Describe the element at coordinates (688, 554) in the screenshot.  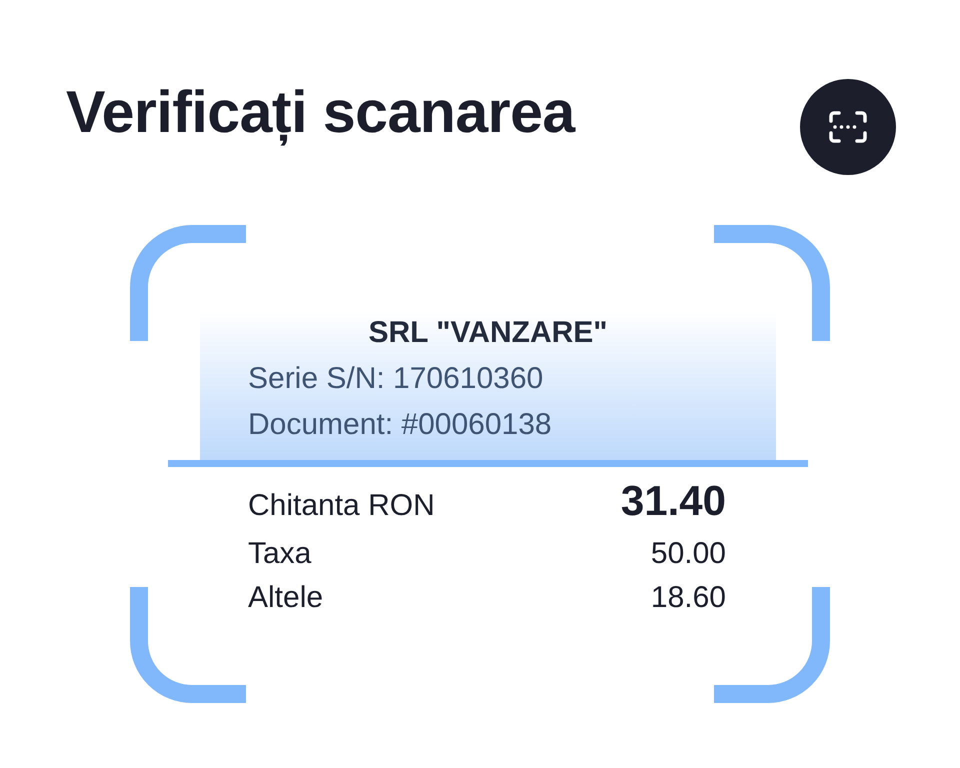
I see `item-amount: 50.00` at that location.